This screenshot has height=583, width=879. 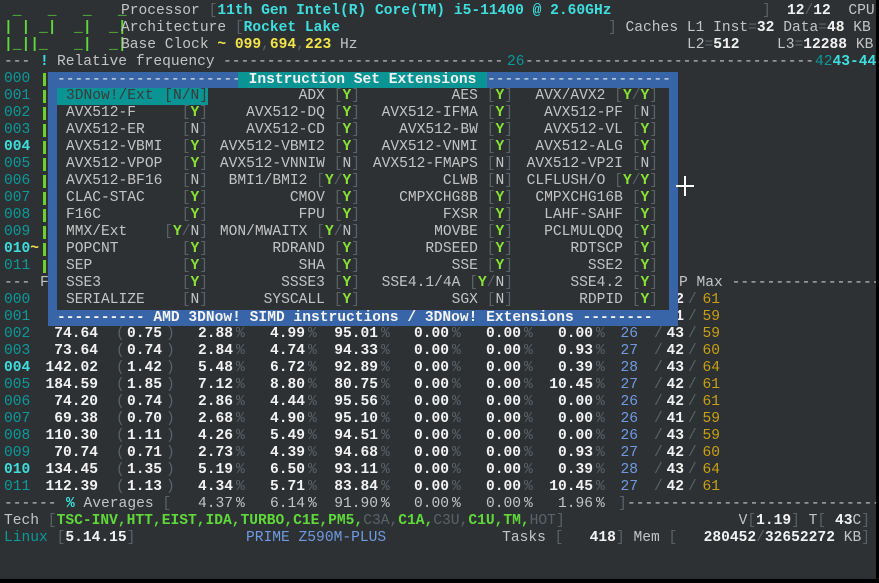 What do you see at coordinates (287, 351) in the screenshot?
I see `cstate-c1: 4.74` at bounding box center [287, 351].